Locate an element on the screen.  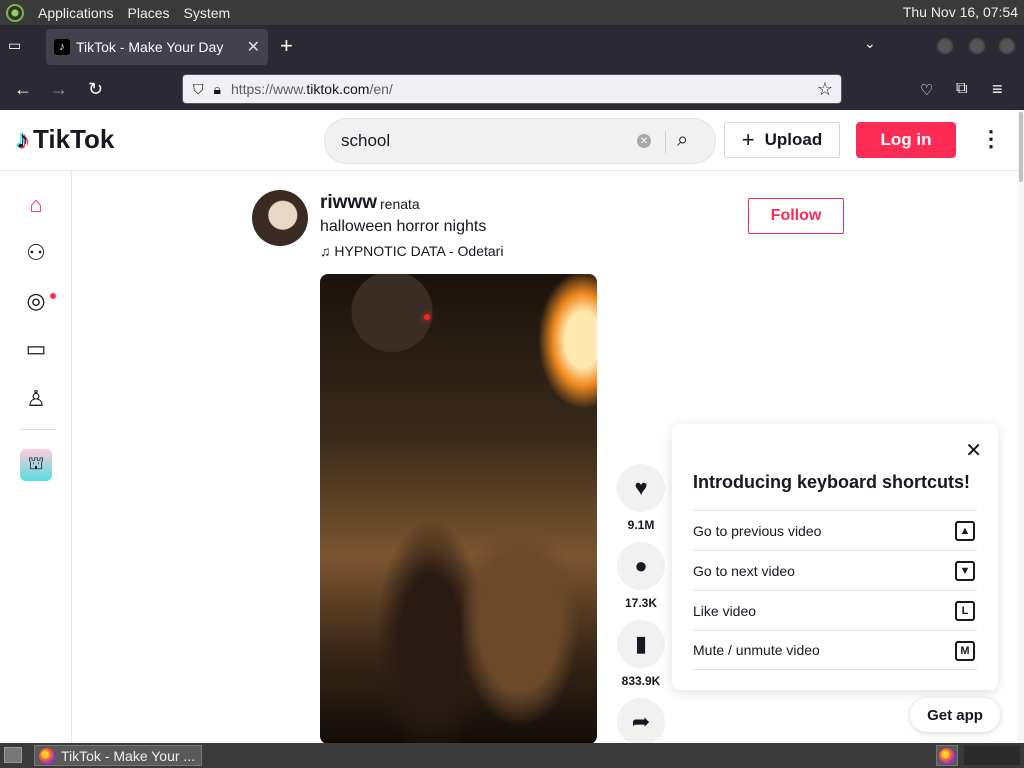
shortcut-label: Go to next video is located at coordinates (744, 570).